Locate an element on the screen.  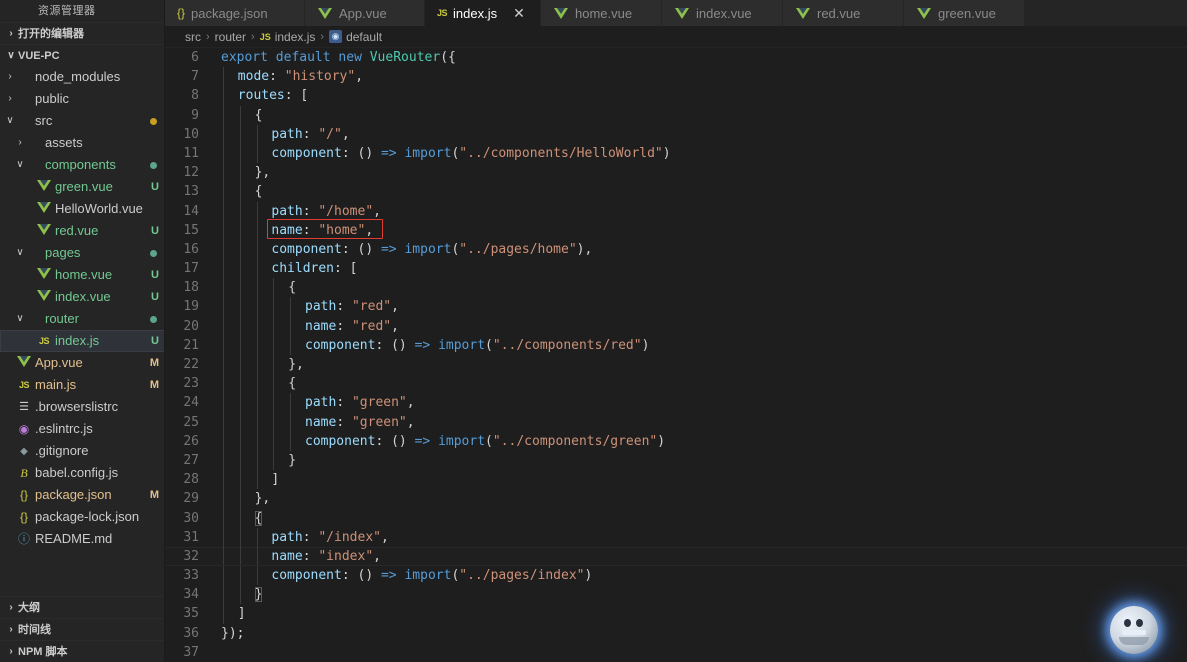
tree-item-main-js: JS main.js M is located at coordinates (82, 385).